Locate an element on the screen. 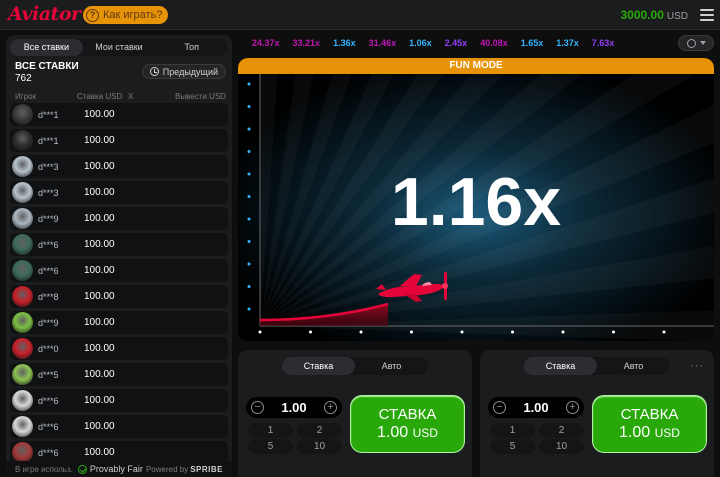 This screenshot has height=477, width=720. balance: 3000.00 USD is located at coordinates (654, 15).